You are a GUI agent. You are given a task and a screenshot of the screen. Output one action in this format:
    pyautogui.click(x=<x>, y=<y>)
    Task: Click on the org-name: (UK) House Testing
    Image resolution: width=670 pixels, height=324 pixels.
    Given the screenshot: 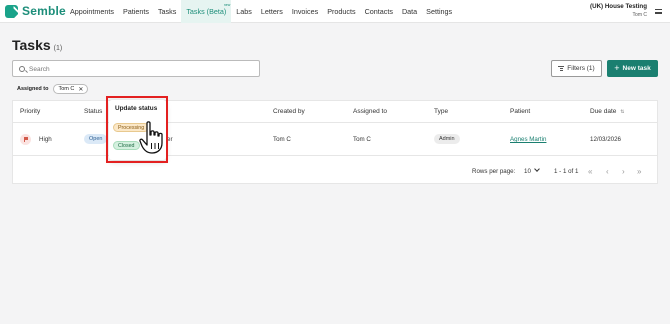 What is the action you would take?
    pyautogui.click(x=618, y=6)
    